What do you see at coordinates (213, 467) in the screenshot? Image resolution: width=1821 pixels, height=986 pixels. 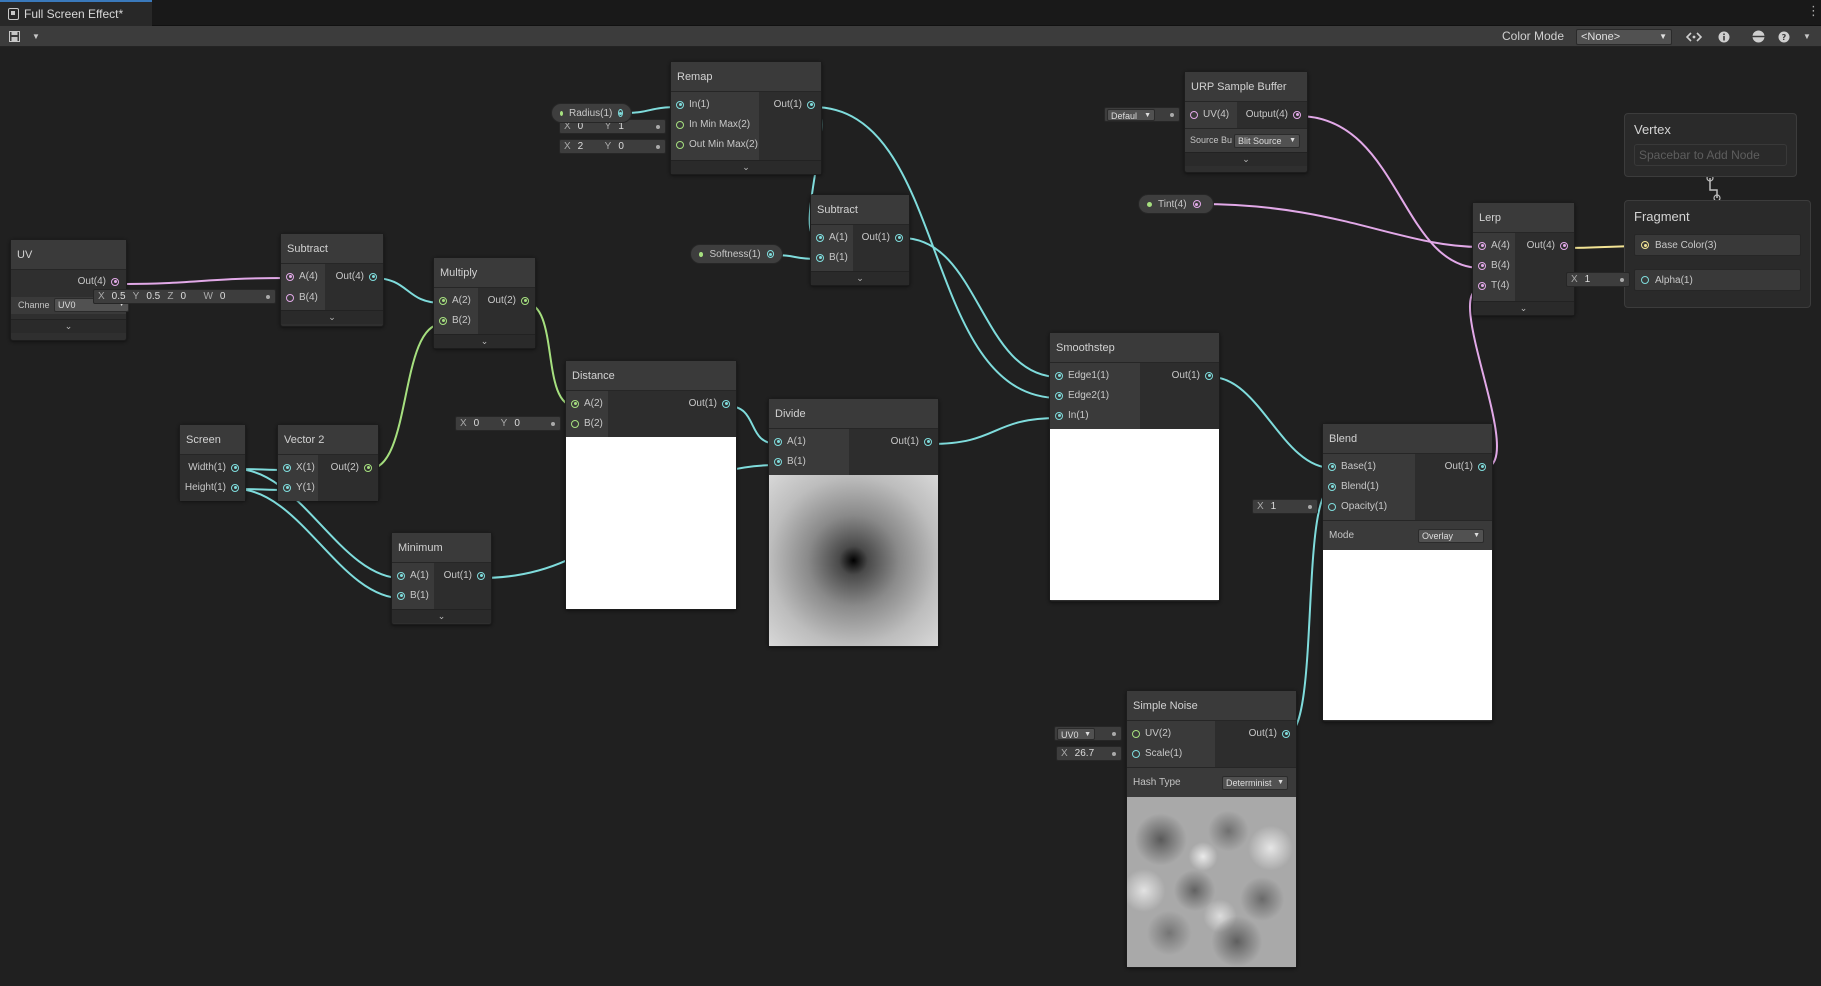 I see `screen-width-port: Width(1)` at bounding box center [213, 467].